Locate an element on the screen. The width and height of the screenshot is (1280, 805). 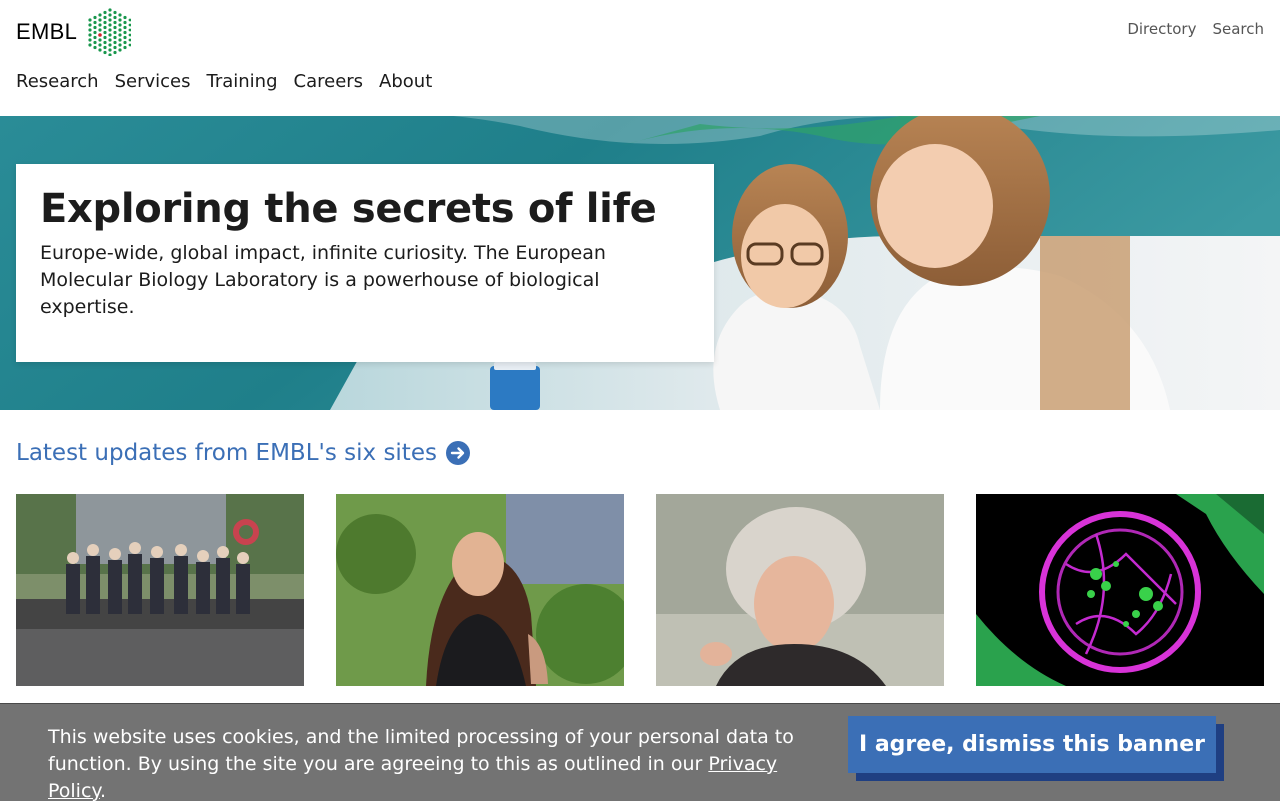
utility-nav: Directory Search is located at coordinates (1195, 29).